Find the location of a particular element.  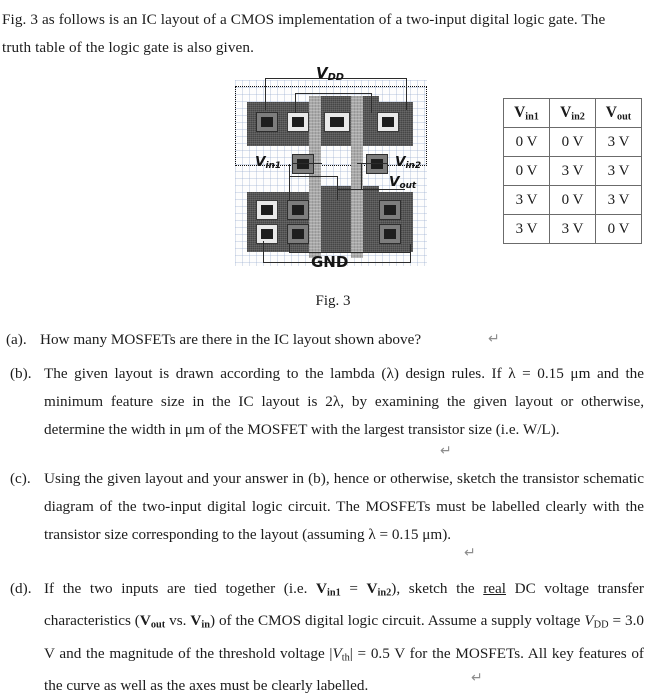

contact-nmos-gnd-lower is located at coordinates (267, 234).